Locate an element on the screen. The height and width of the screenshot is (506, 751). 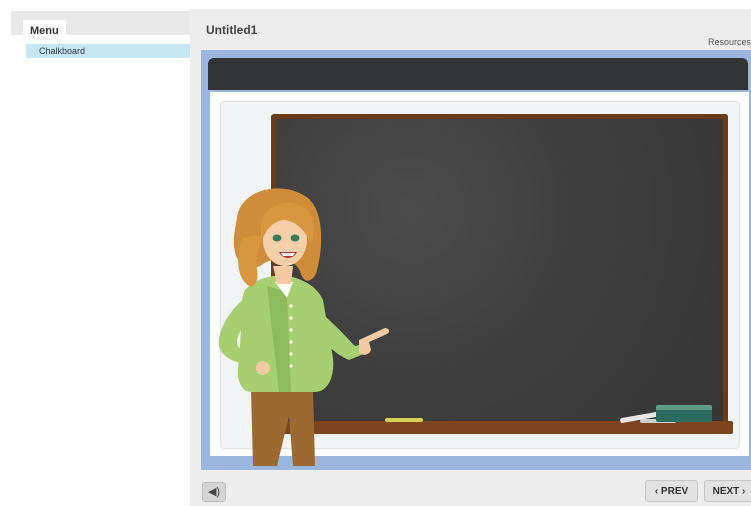
sidebar-item-chalkboard: Chalkboard is located at coordinates (109, 51).